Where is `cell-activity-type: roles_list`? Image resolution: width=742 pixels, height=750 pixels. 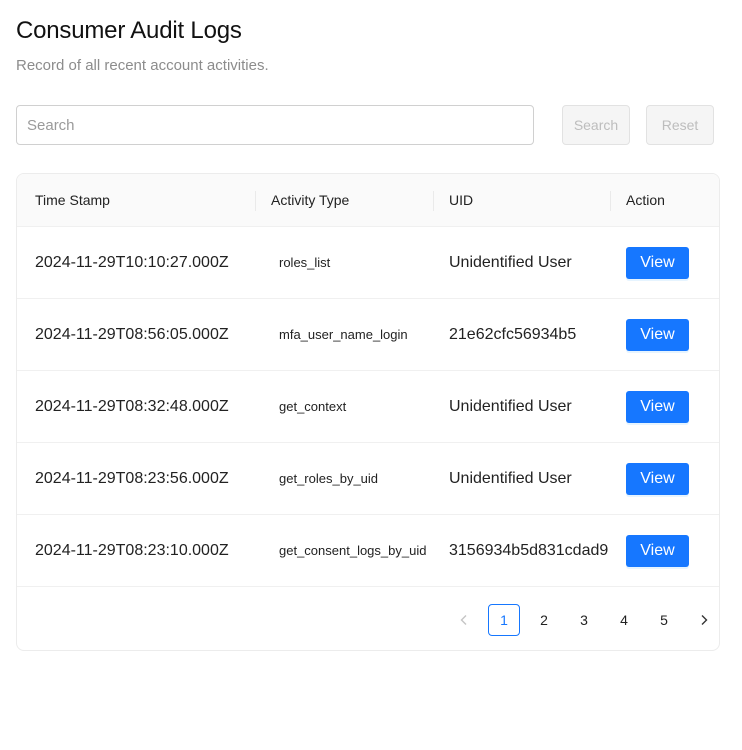
cell-activity-type: roles_list is located at coordinates (305, 262).